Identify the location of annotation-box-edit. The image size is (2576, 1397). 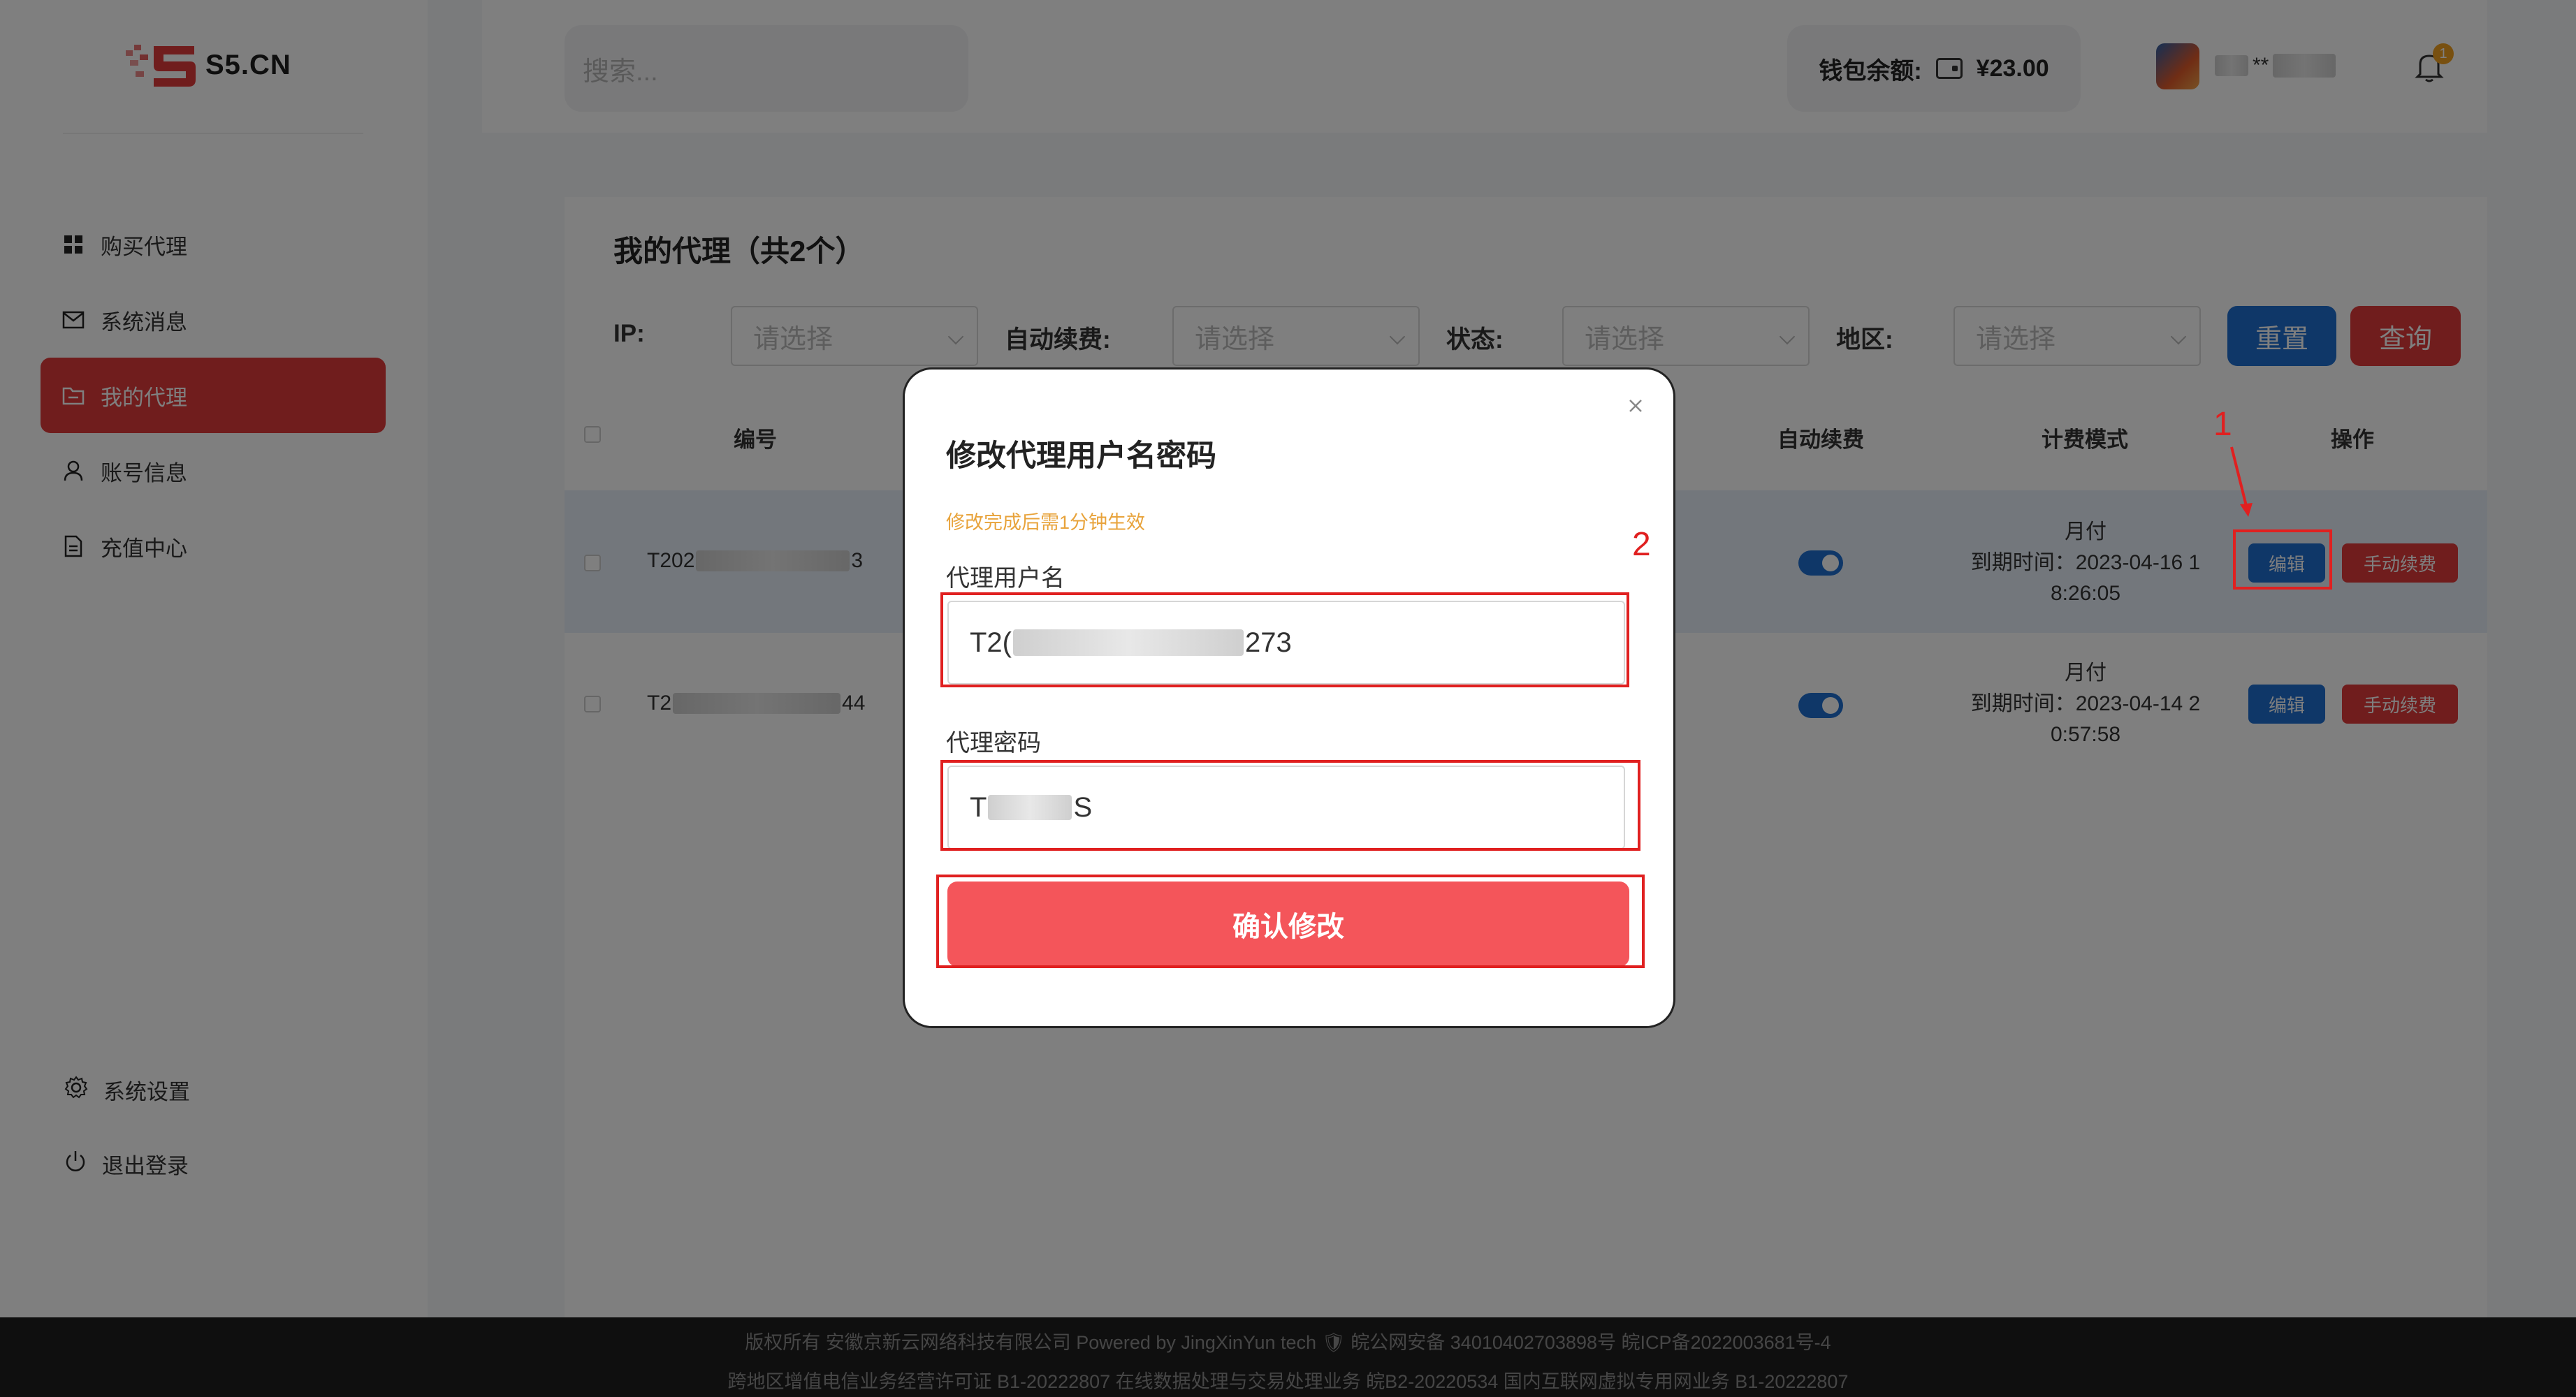
(2282, 559).